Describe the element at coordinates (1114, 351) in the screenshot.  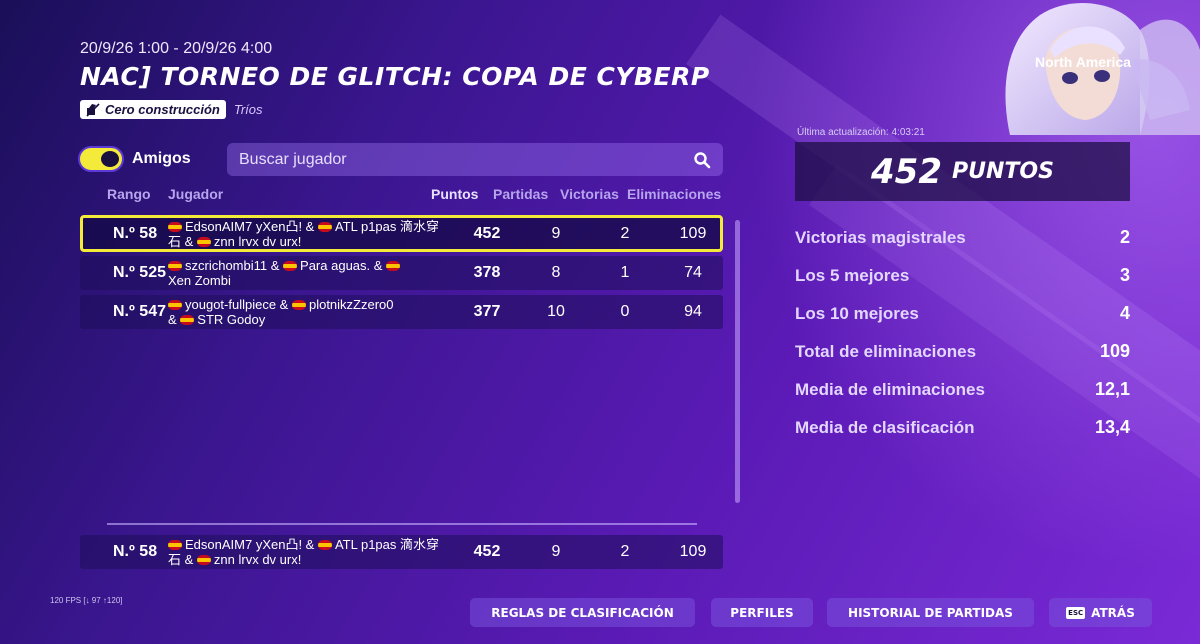
I see `stat-value: 109` at that location.